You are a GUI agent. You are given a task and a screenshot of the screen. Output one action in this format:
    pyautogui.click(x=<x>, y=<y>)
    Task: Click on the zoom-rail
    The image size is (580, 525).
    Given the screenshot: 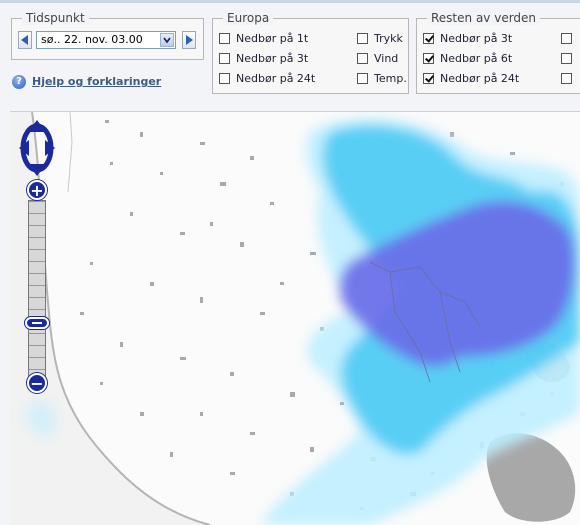 What is the action you would take?
    pyautogui.click(x=37, y=289)
    